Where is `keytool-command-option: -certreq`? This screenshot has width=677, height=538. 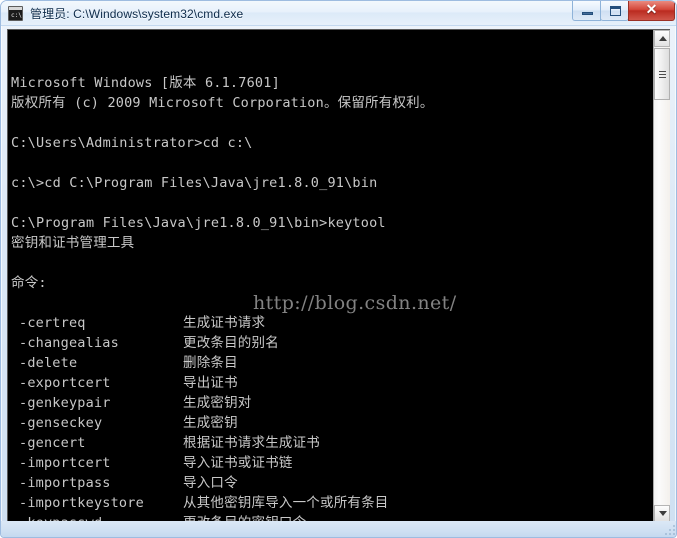
keytool-command-option: -certreq is located at coordinates (52, 323).